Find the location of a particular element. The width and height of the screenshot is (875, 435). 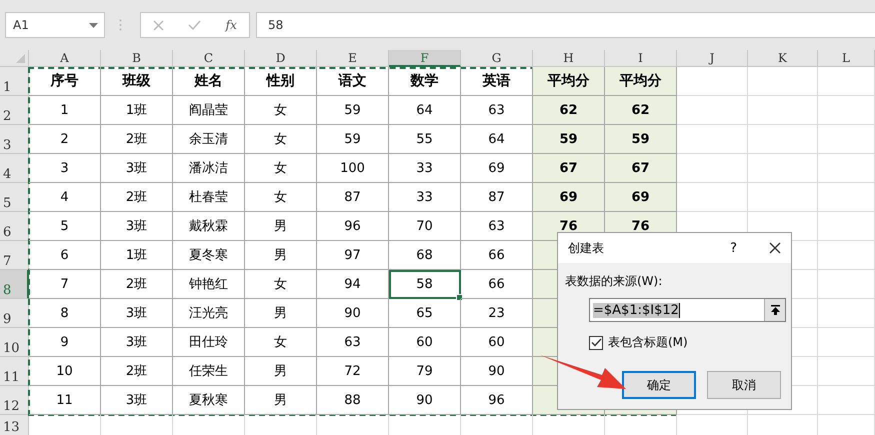

column-header: D is located at coordinates (281, 58).